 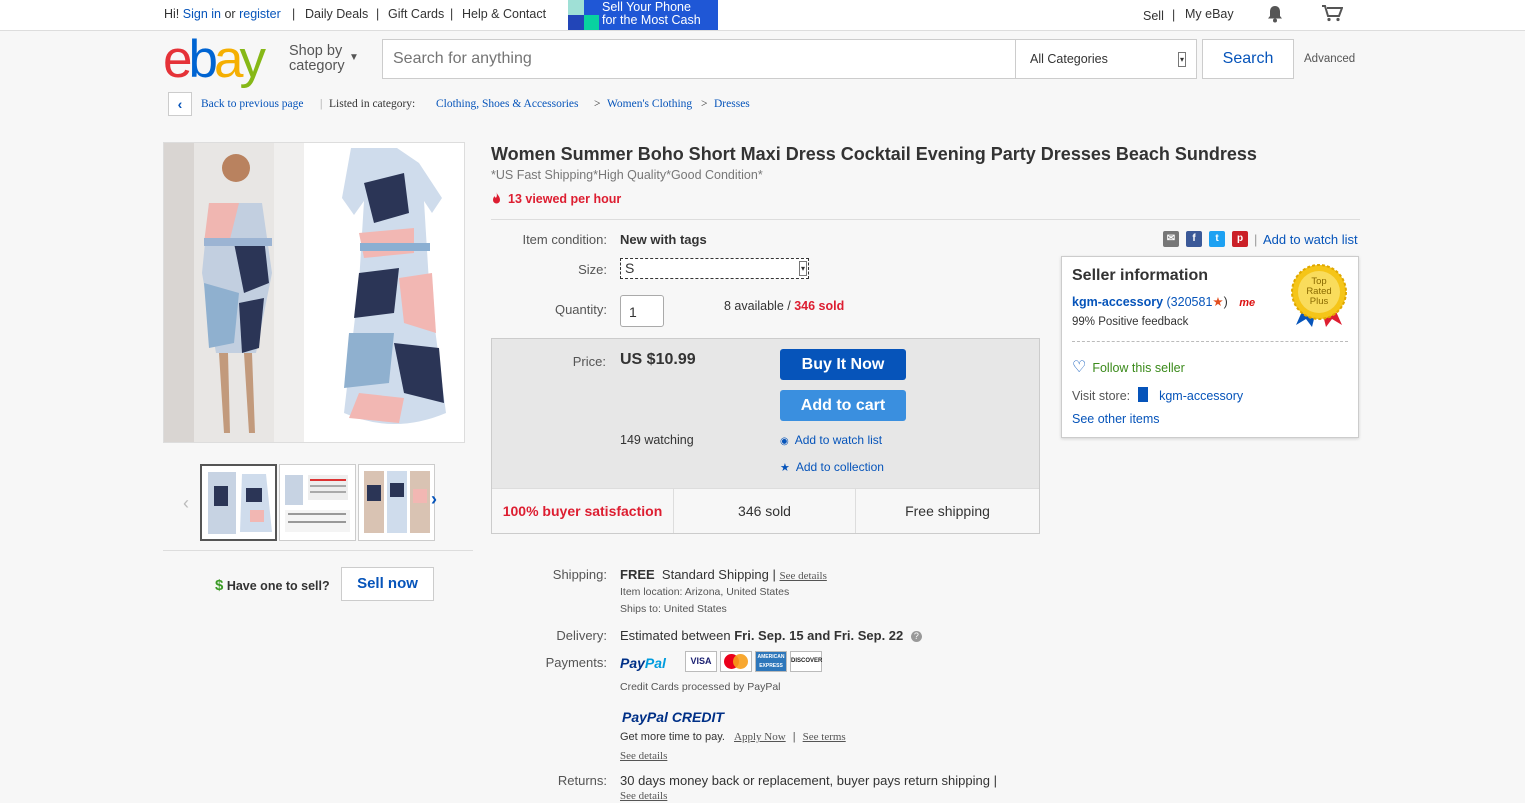 I want to click on help-contact-link: Help & Contact, so click(x=504, y=14).